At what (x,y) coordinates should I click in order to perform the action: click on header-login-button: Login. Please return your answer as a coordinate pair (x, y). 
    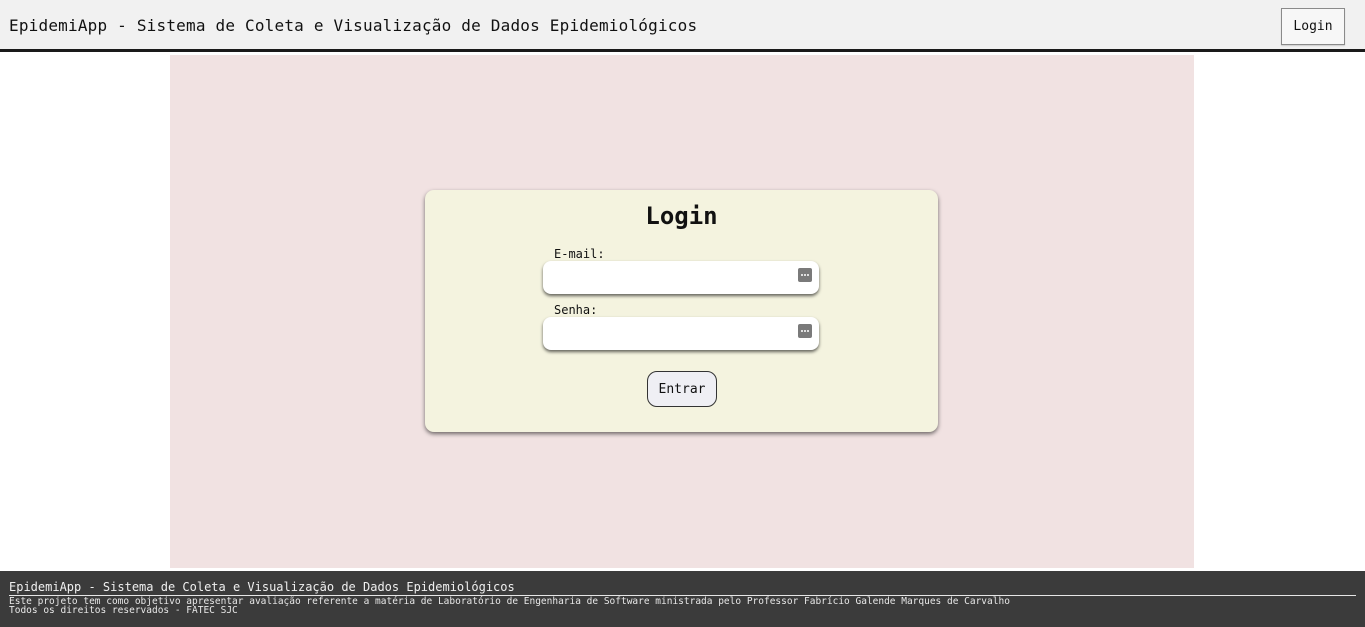
    Looking at the image, I should click on (1313, 26).